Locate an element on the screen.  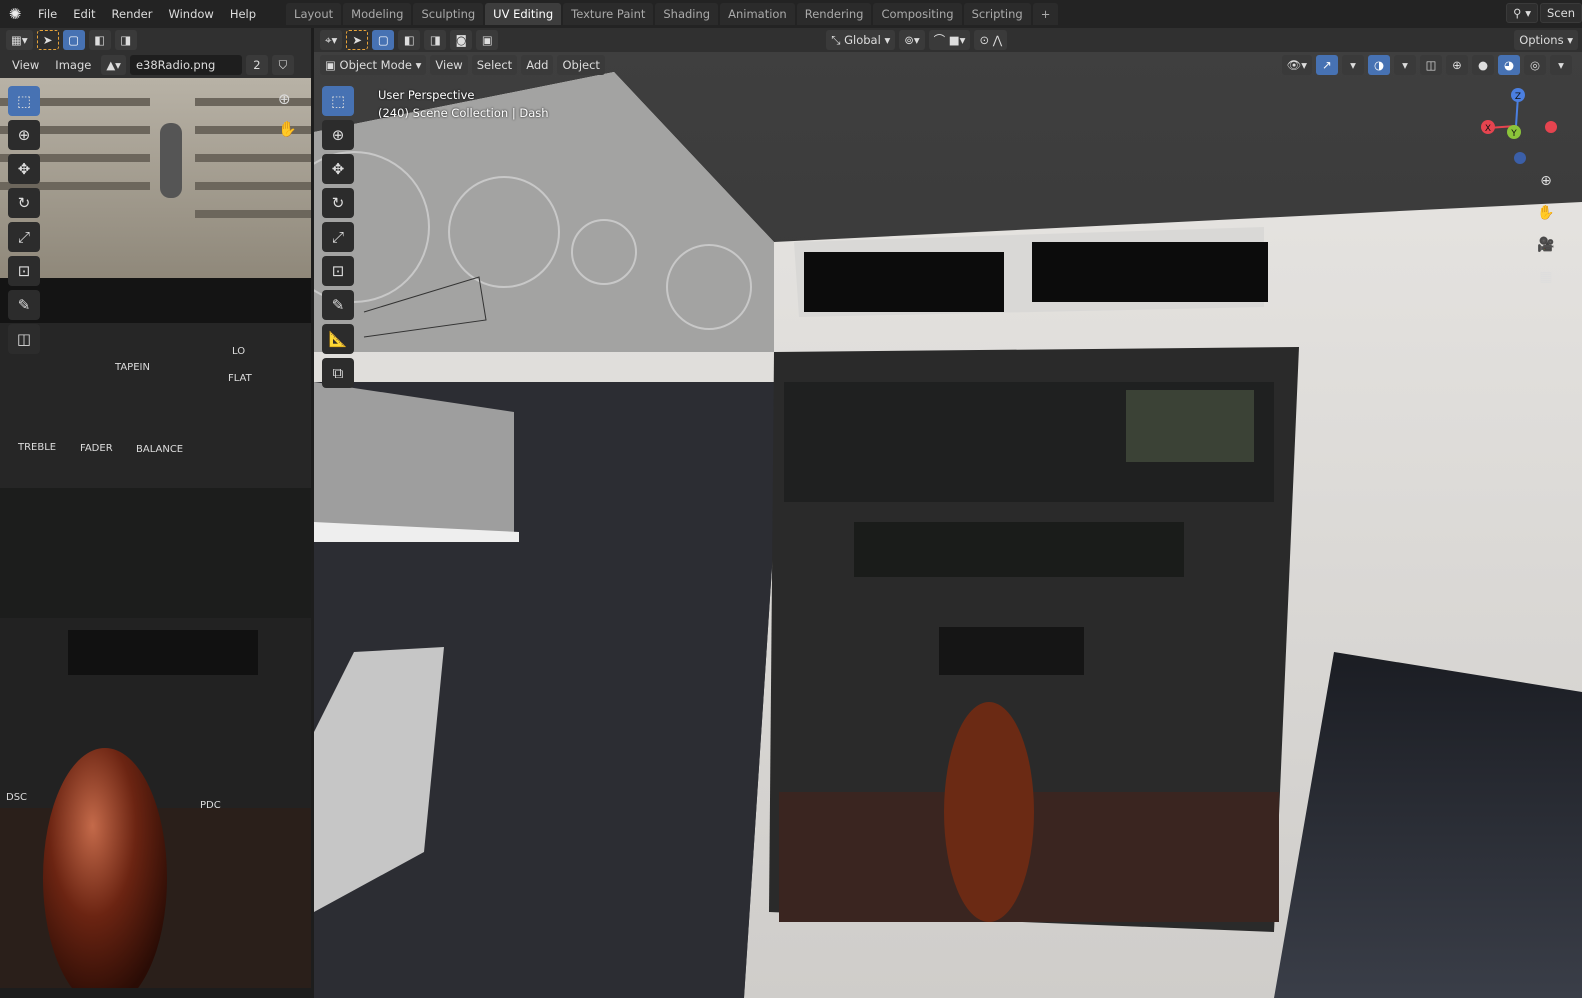
tab-animation: Animation is located at coordinates (757, 14).